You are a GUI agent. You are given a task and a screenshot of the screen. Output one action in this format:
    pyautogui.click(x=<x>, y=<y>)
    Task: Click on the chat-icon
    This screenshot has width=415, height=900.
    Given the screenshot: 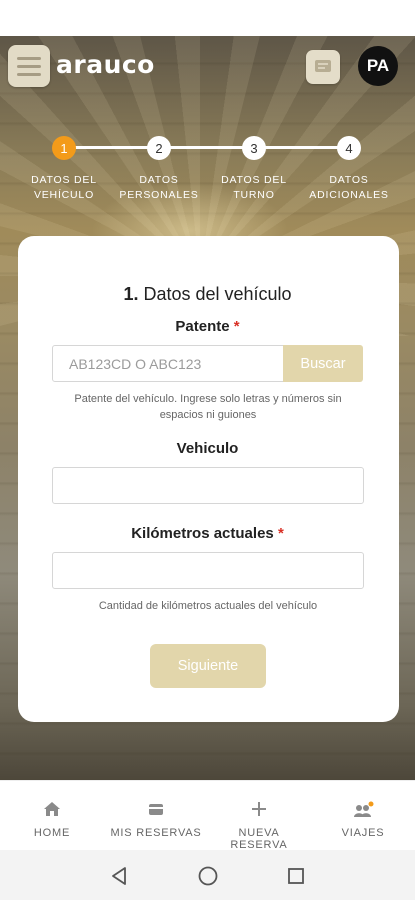 What is the action you would take?
    pyautogui.click(x=323, y=66)
    